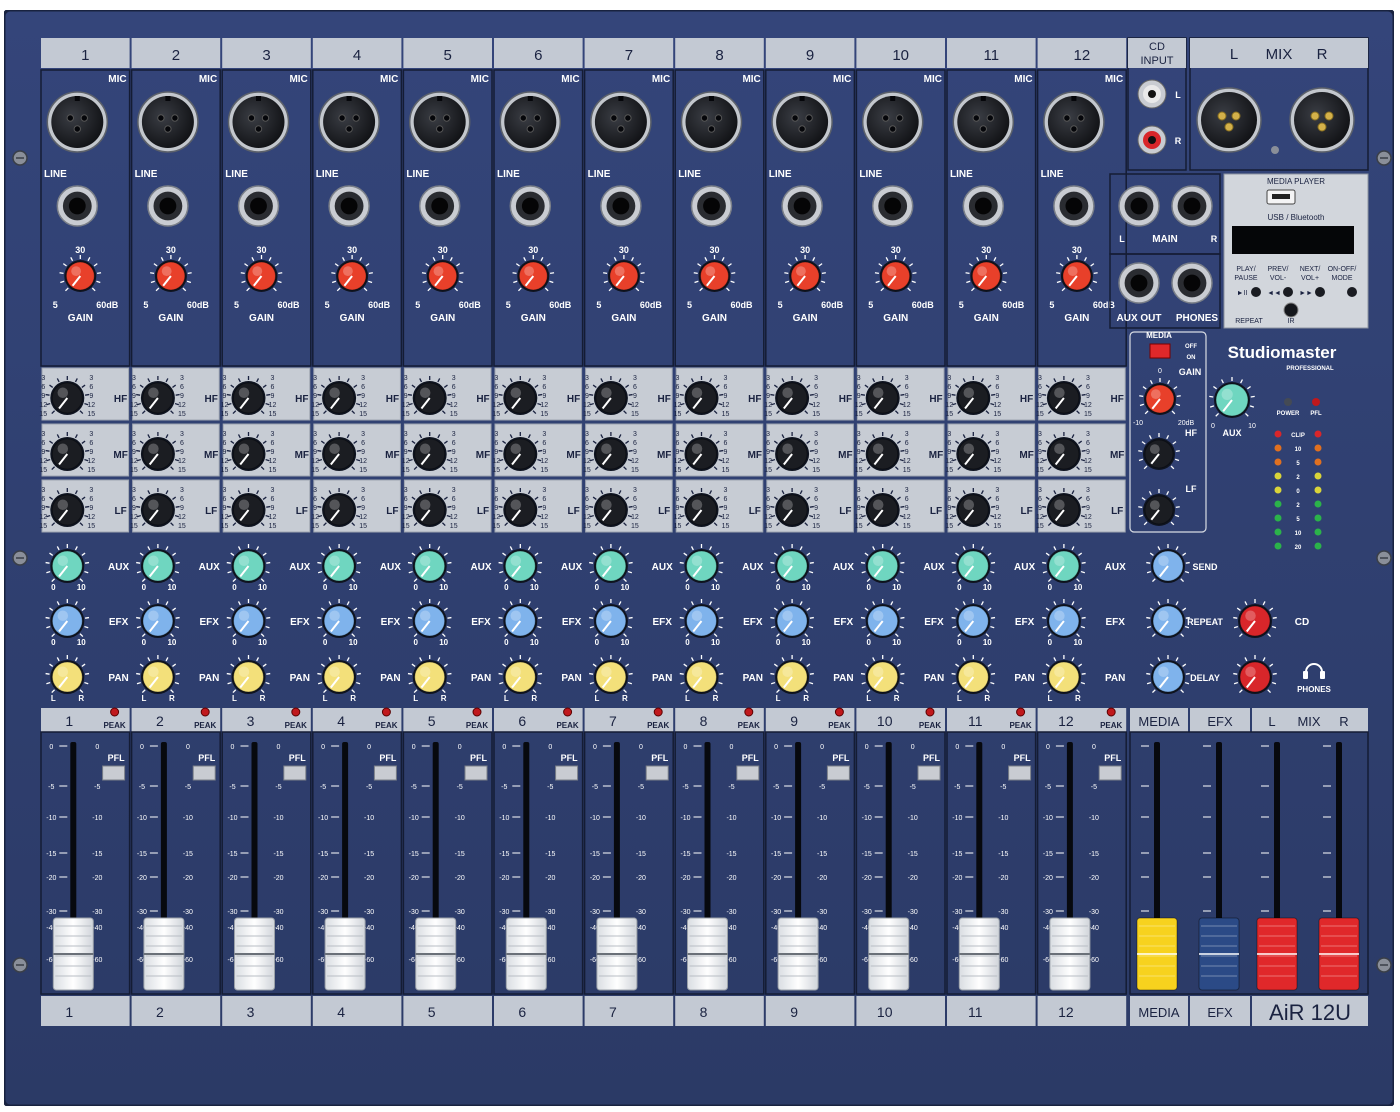  I want to click on eq-lf-label: LF, so click(120, 511).